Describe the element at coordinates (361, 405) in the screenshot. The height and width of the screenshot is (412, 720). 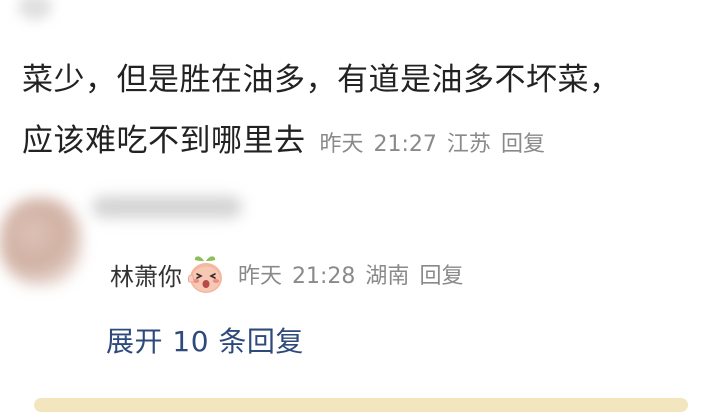
I see `bottom-input-bar` at that location.